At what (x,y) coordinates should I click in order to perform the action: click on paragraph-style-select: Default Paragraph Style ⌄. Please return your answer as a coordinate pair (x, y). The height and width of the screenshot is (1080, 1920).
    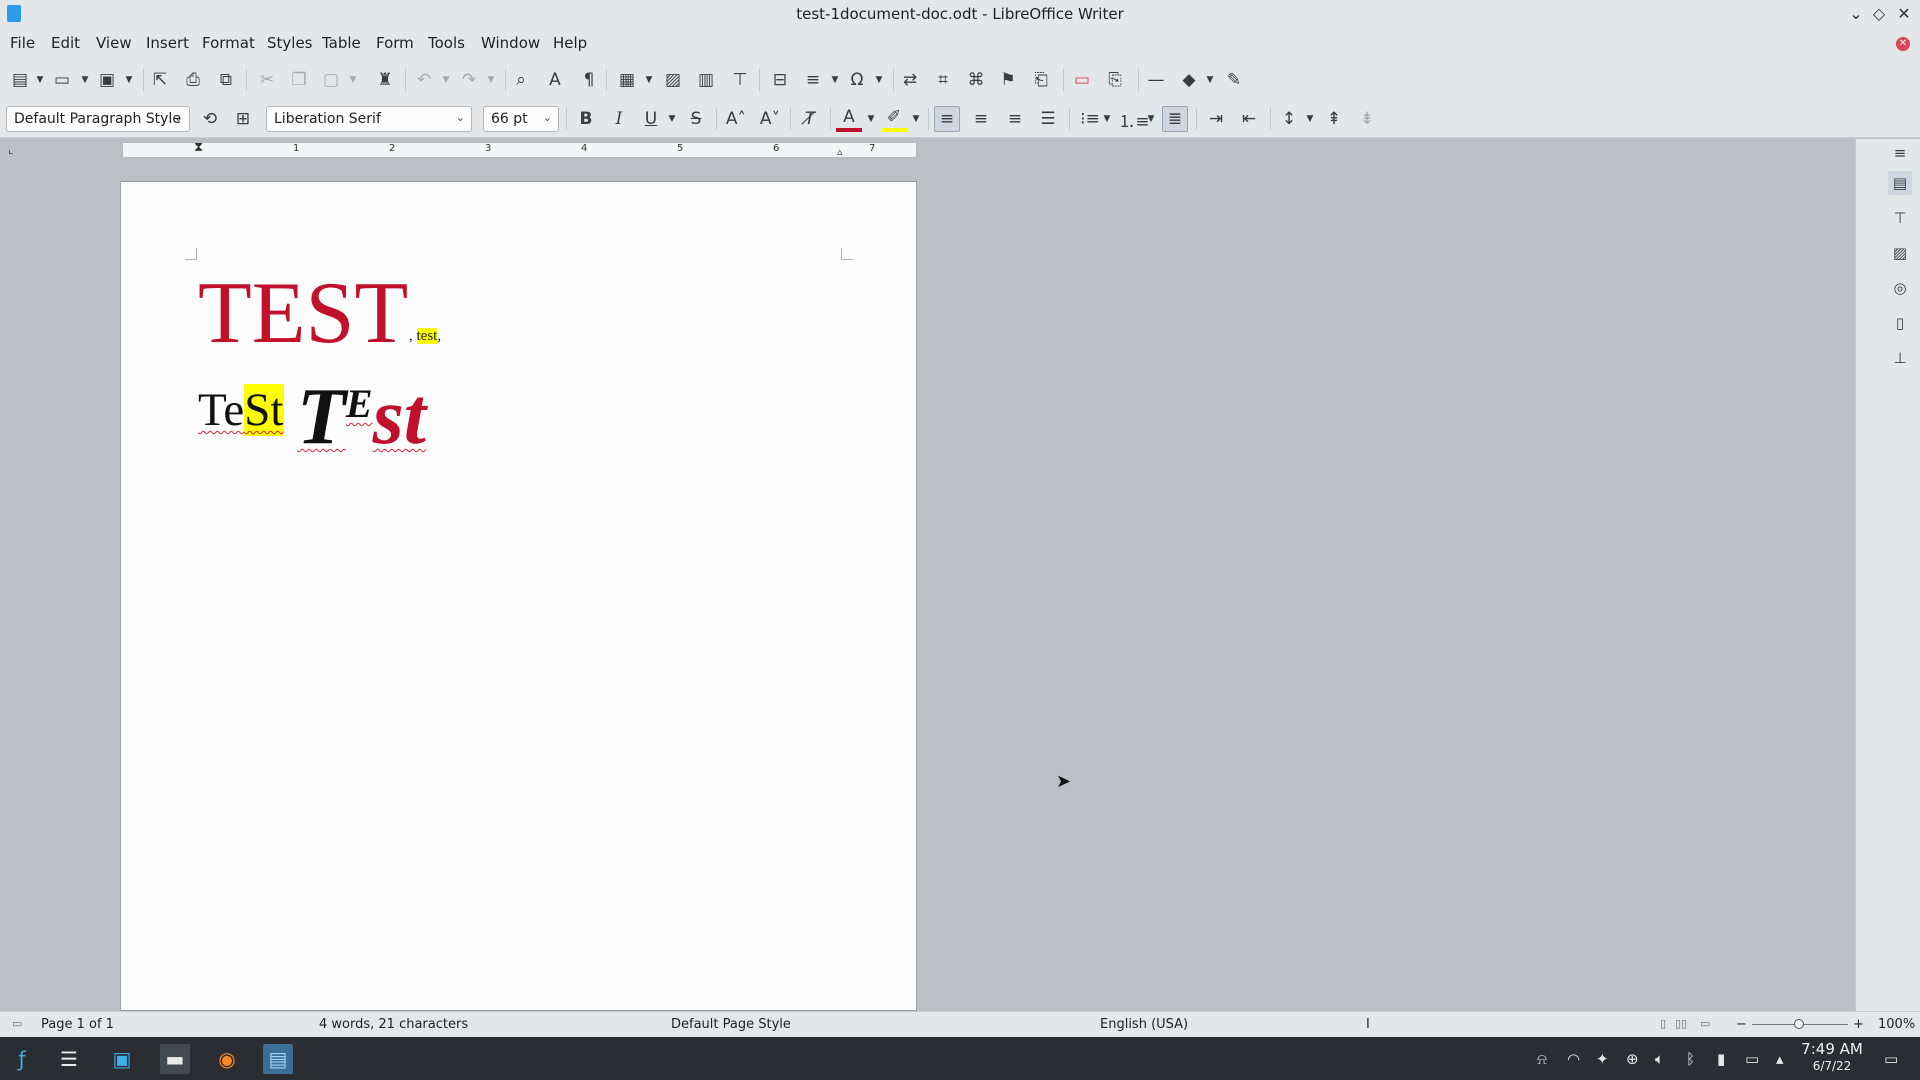
    Looking at the image, I should click on (98, 119).